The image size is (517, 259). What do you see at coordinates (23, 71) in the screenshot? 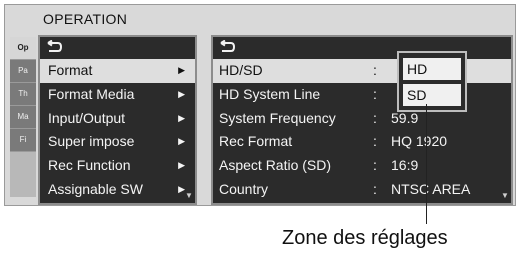
I see `side-tab-paint: Pa` at bounding box center [23, 71].